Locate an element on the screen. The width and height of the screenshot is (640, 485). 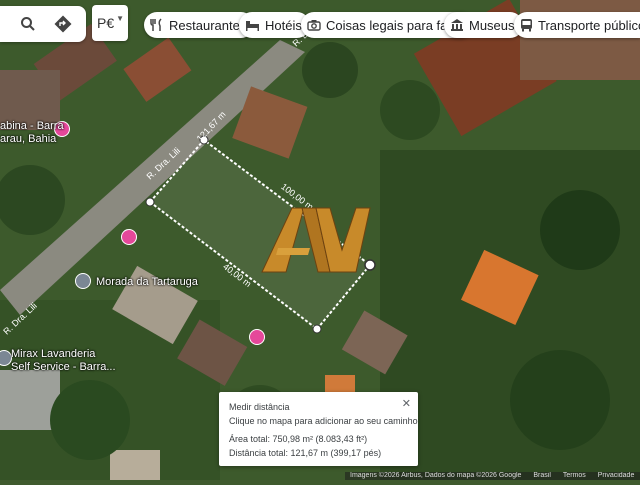
chip-restaurants: Restaurantes is located at coordinates (199, 25).